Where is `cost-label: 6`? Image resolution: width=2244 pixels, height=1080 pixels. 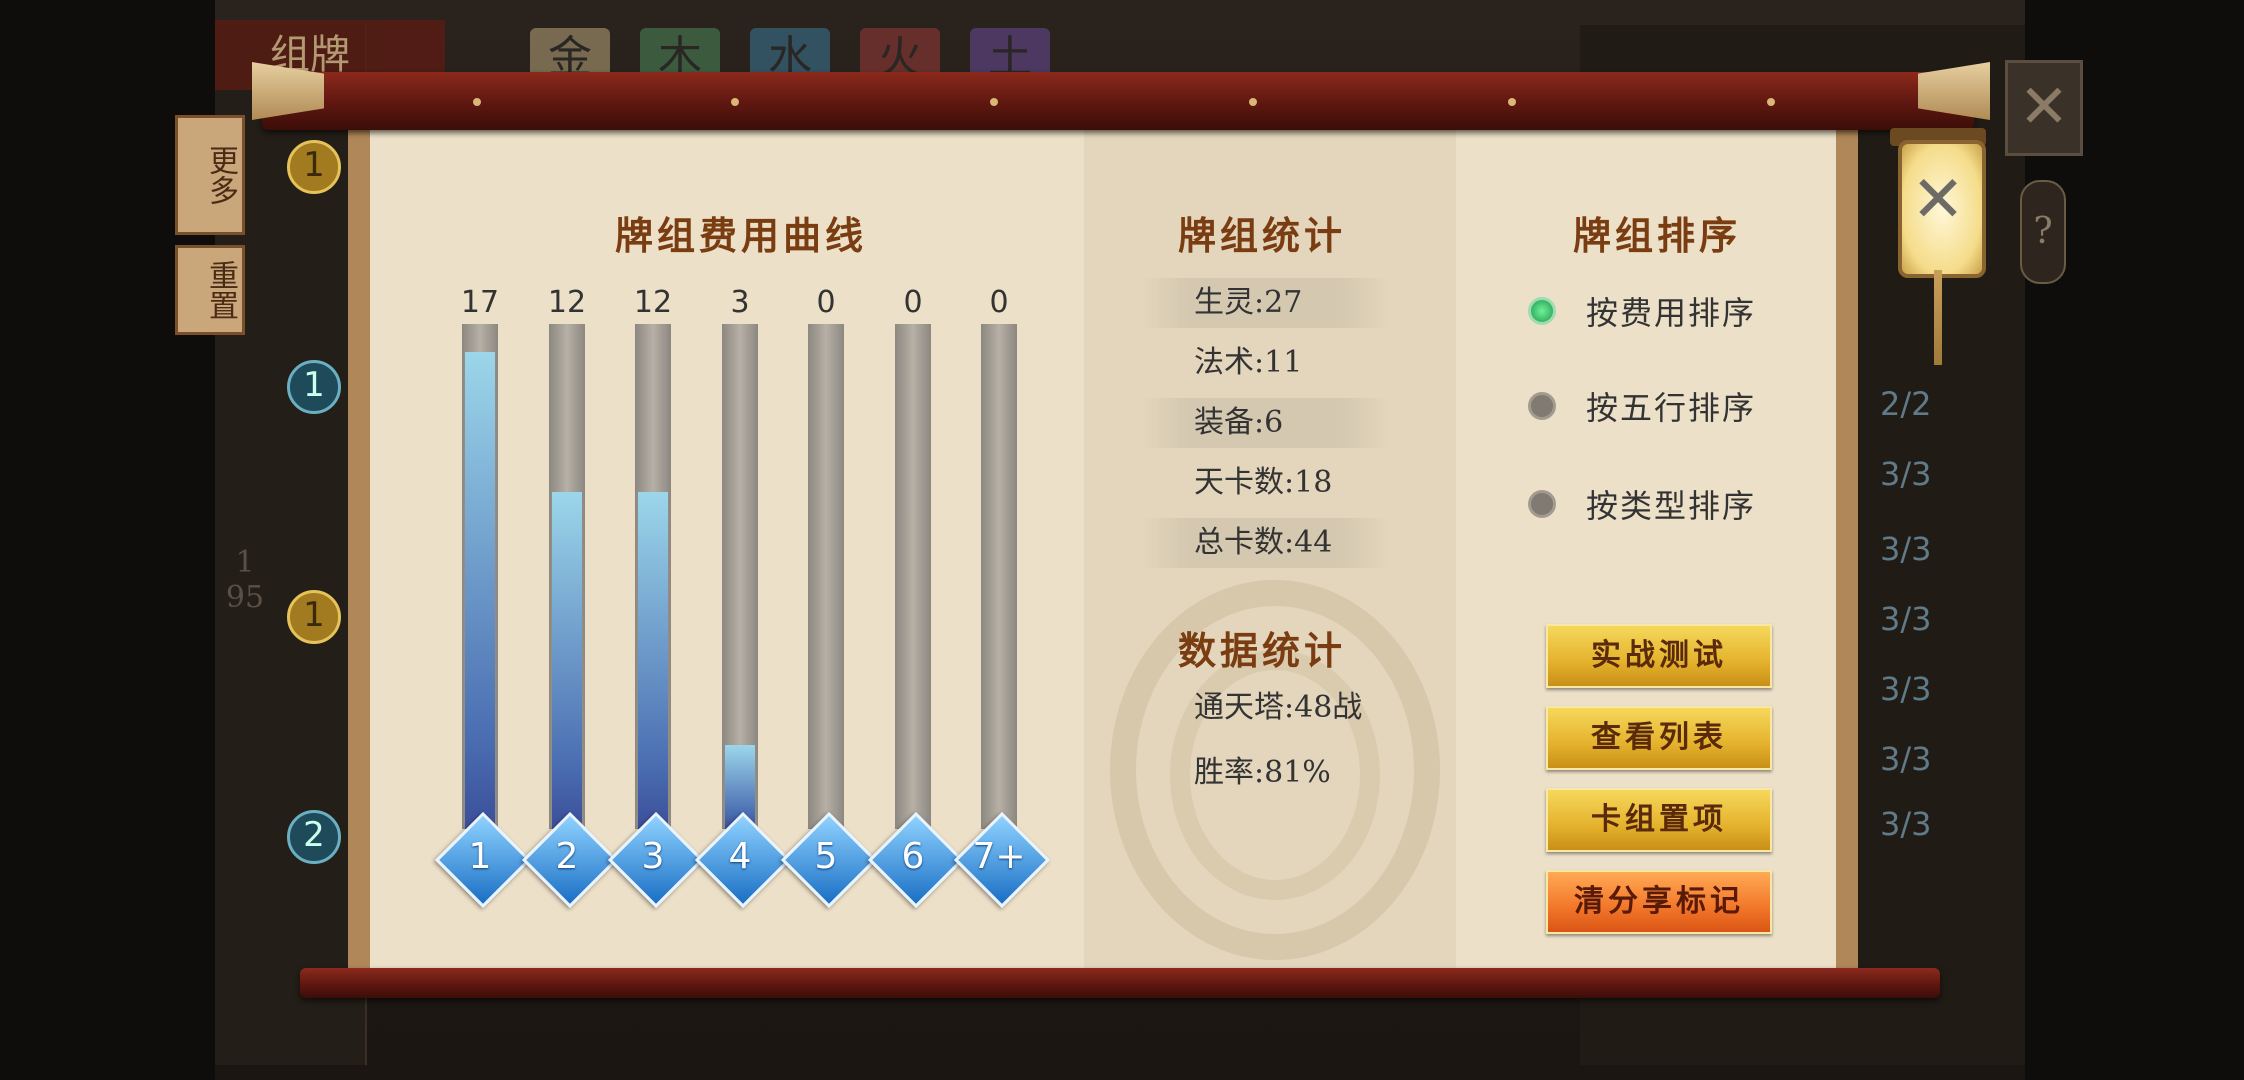
cost-label: 6 is located at coordinates (913, 856).